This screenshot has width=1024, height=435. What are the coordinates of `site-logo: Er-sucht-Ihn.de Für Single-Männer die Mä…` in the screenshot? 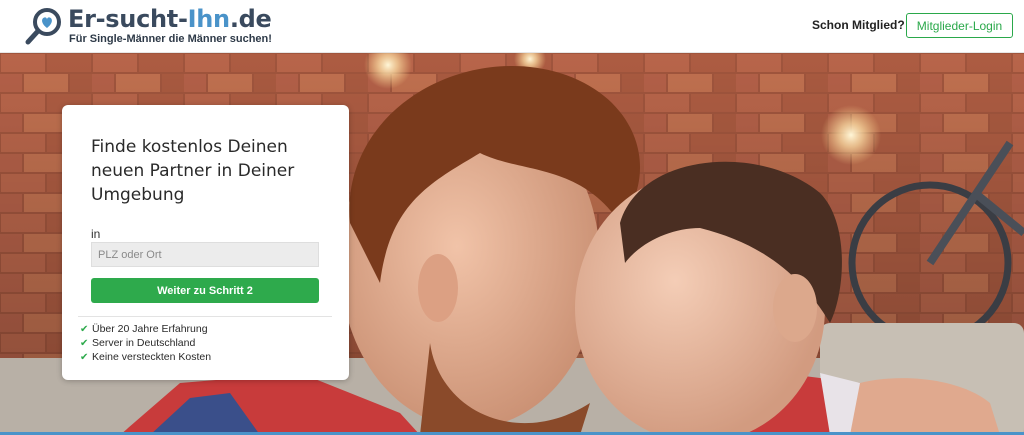 It's located at (154, 27).